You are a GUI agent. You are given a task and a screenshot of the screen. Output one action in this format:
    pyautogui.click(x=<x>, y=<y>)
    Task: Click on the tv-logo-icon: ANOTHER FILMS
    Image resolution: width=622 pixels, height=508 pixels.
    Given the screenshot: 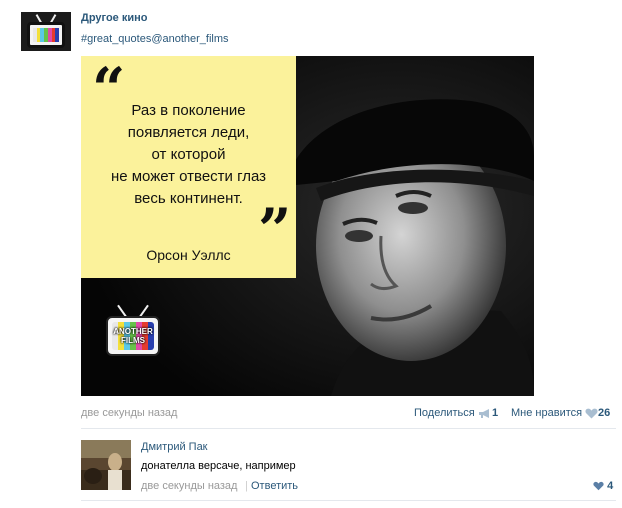 What is the action you would take?
    pyautogui.click(x=133, y=336)
    